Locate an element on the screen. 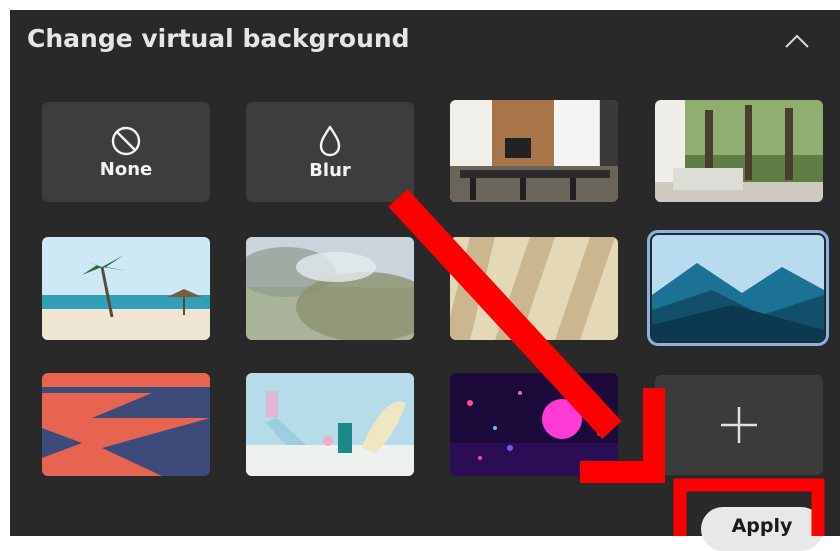 This screenshot has height=551, width=840. bg-forest-lounge is located at coordinates (739, 151).